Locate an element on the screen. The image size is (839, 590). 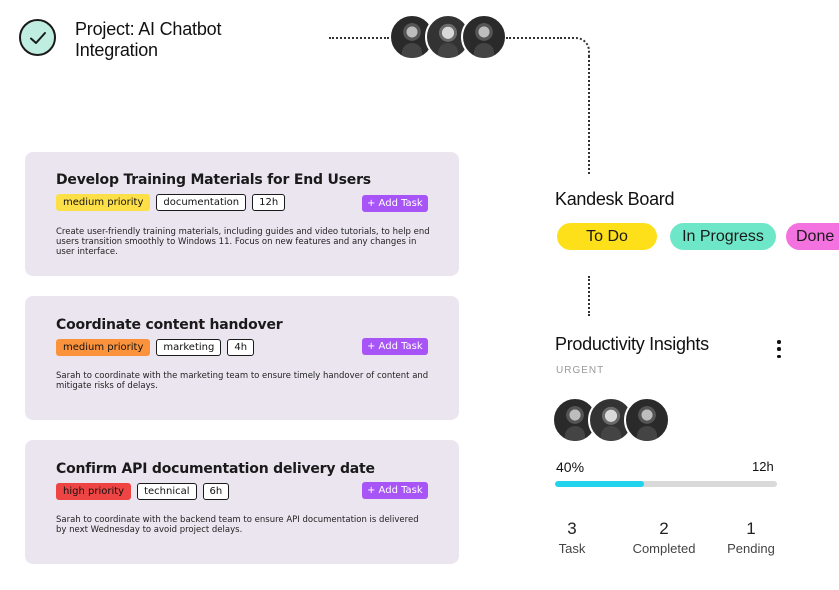
stat-task: 3 Task is located at coordinates (572, 537).